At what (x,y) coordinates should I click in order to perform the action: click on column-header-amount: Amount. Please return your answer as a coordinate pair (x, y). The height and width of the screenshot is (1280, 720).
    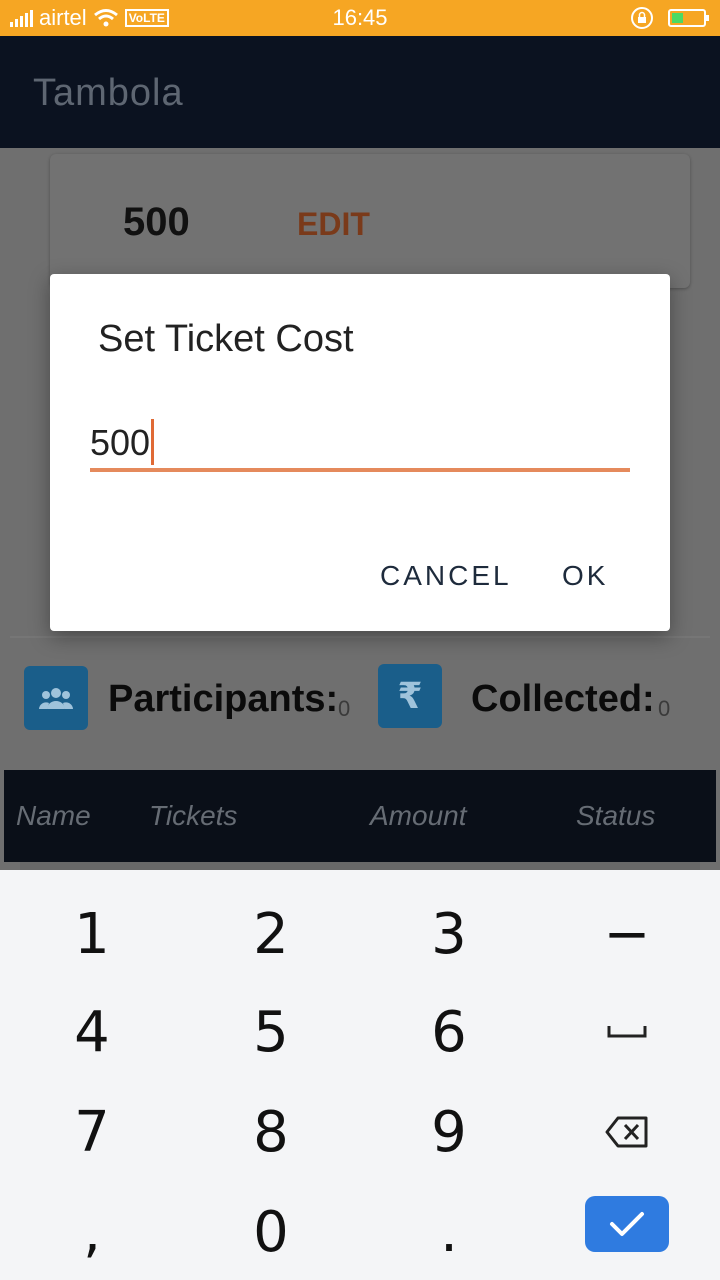
    Looking at the image, I should click on (418, 815).